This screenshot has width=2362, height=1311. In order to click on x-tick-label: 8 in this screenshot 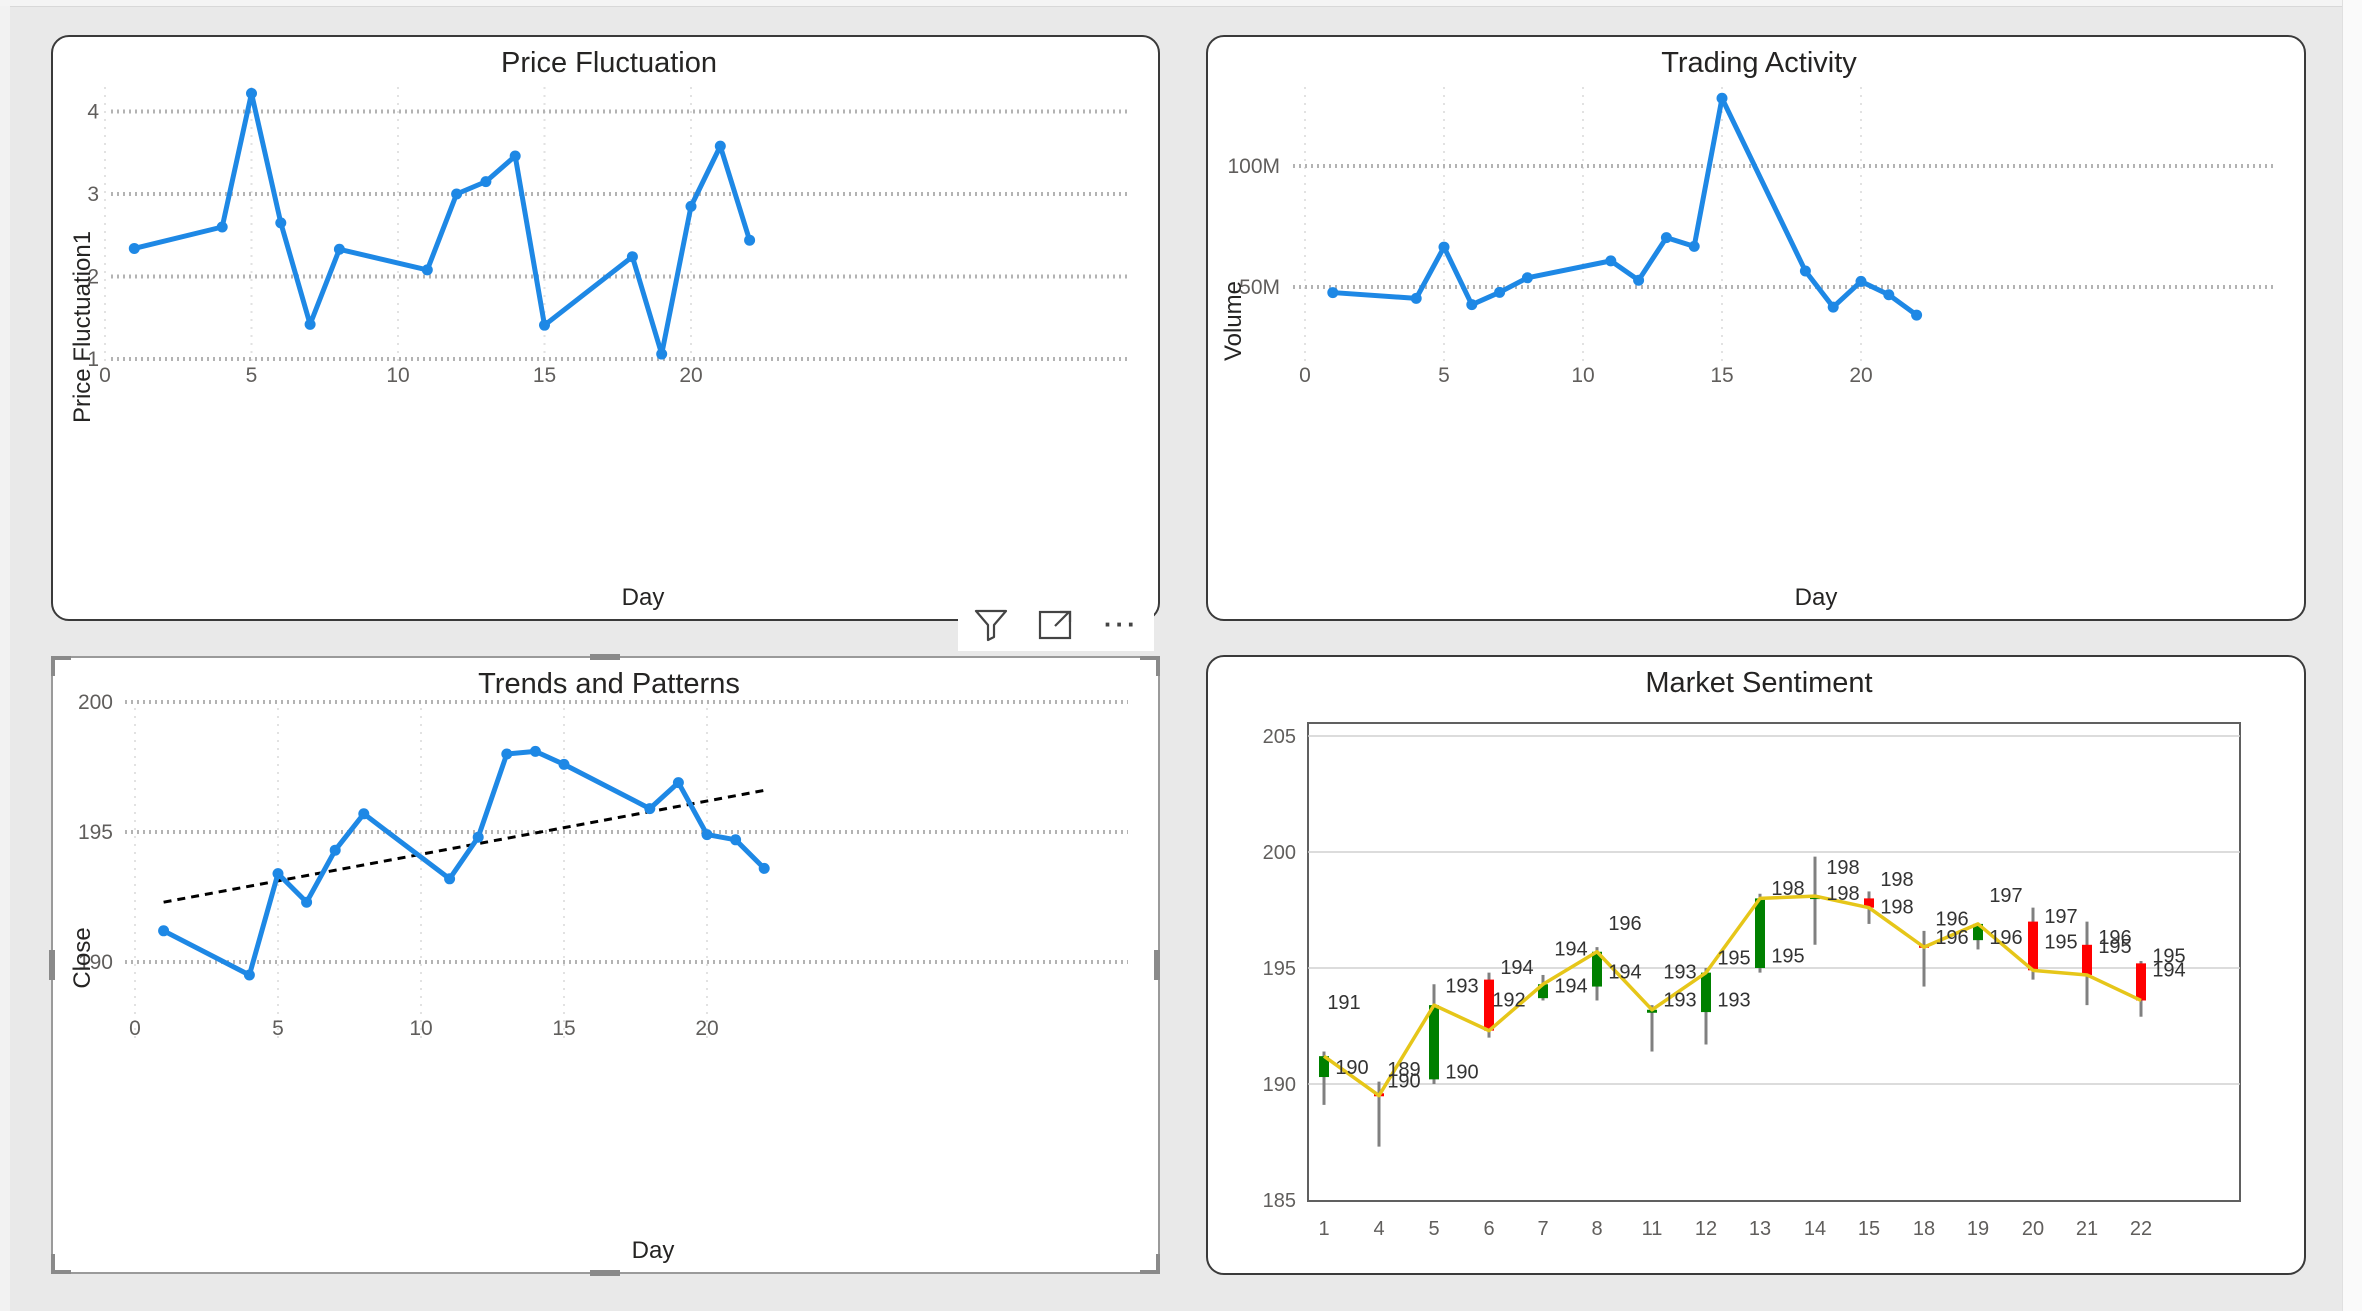, I will do `click(1596, 1229)`.